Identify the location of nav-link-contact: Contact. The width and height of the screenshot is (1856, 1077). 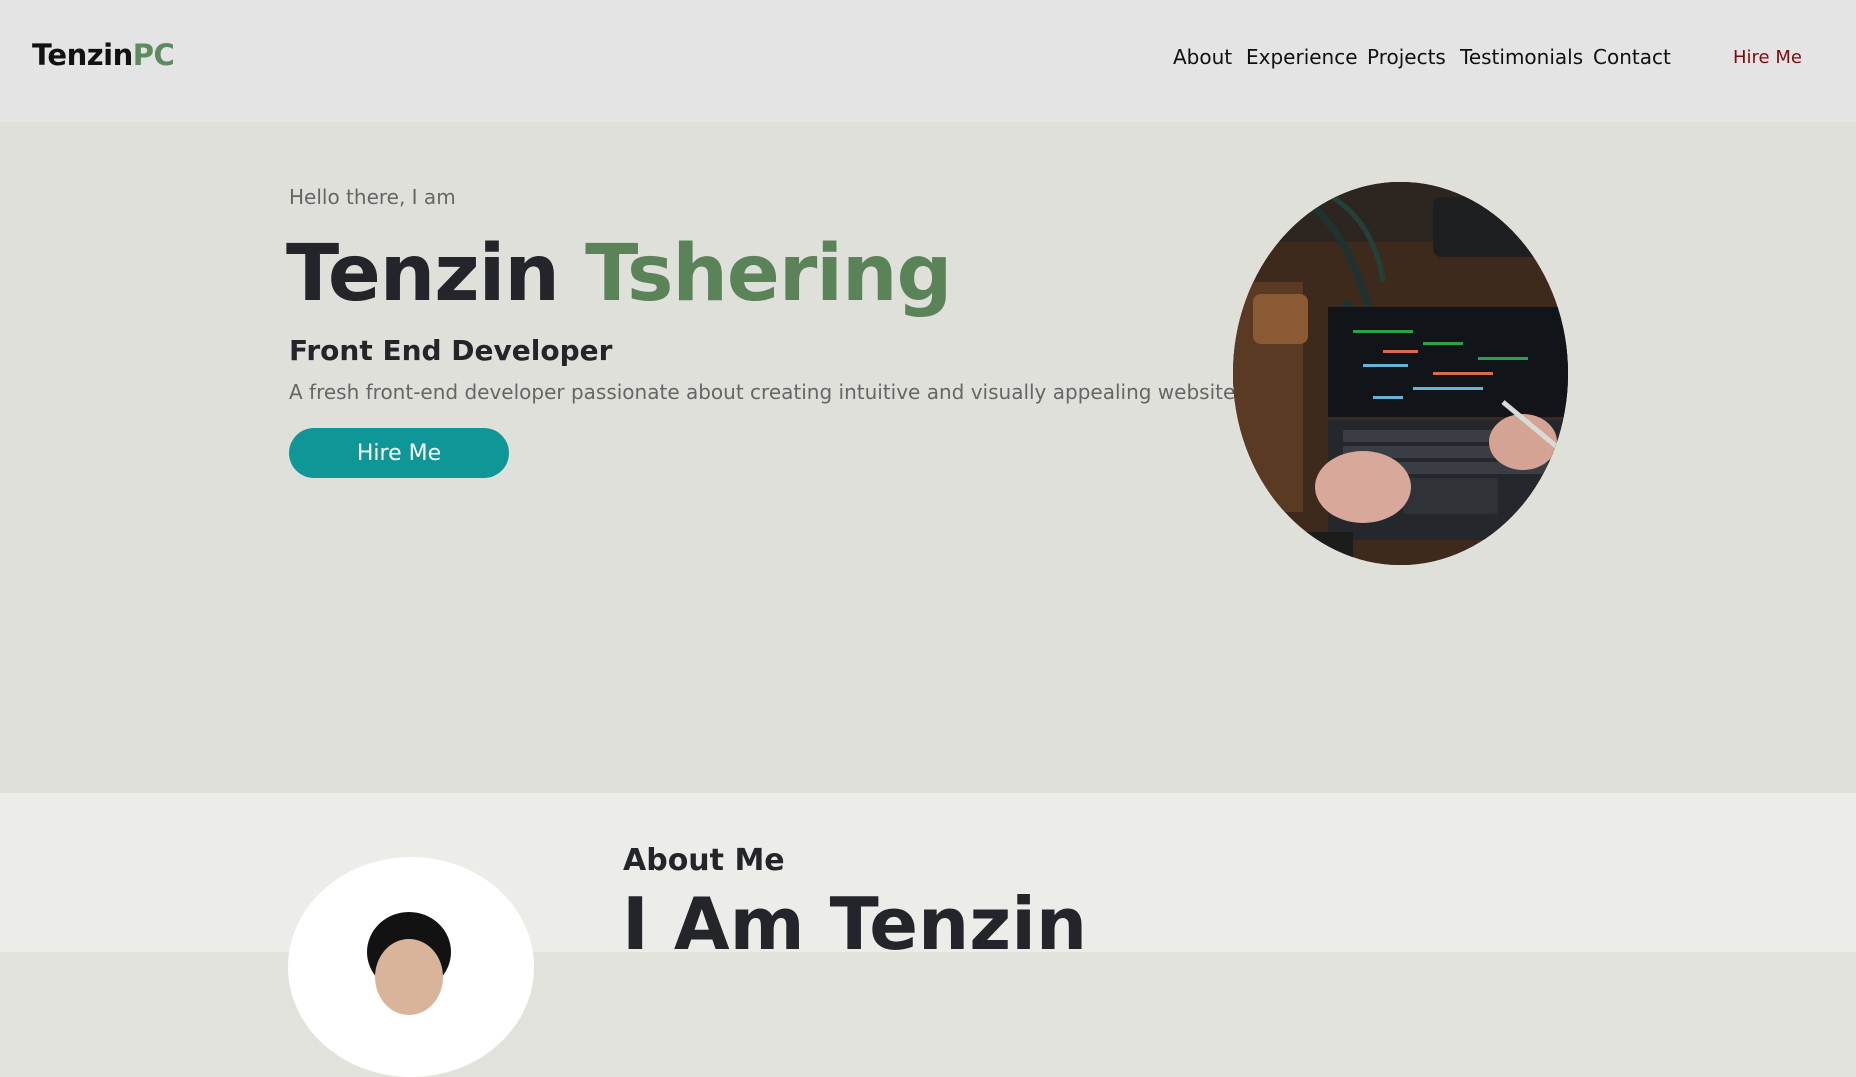
(1632, 57).